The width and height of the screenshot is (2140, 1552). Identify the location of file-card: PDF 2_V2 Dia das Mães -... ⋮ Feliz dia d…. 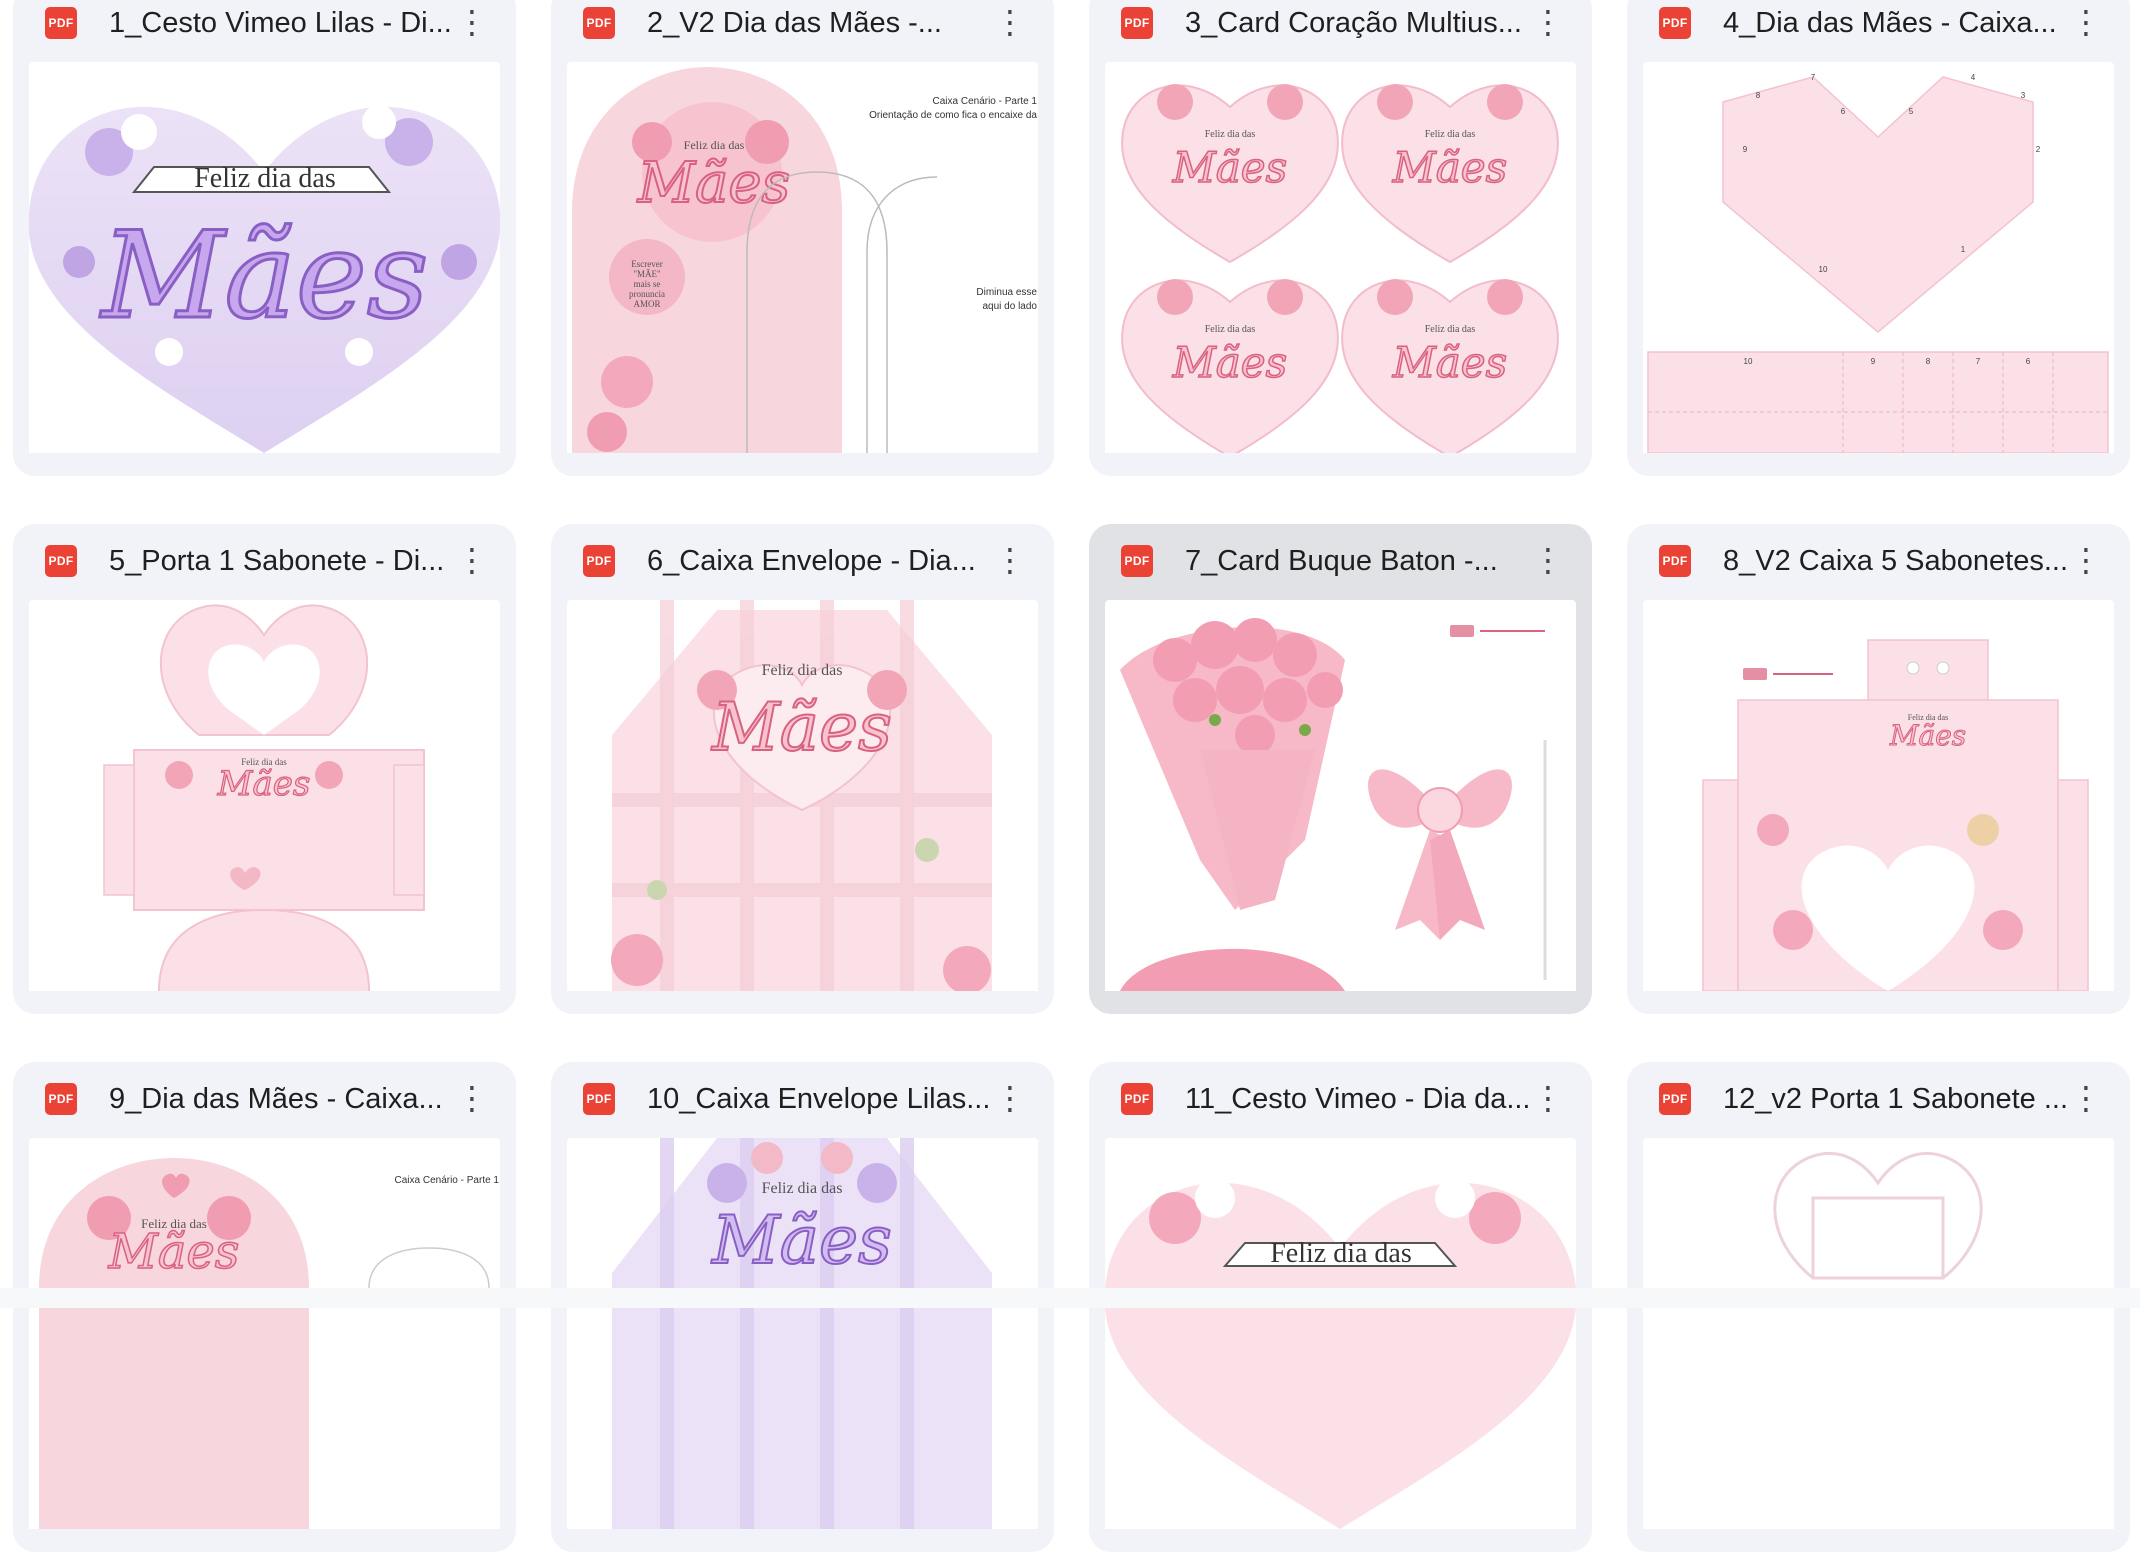
(802, 238).